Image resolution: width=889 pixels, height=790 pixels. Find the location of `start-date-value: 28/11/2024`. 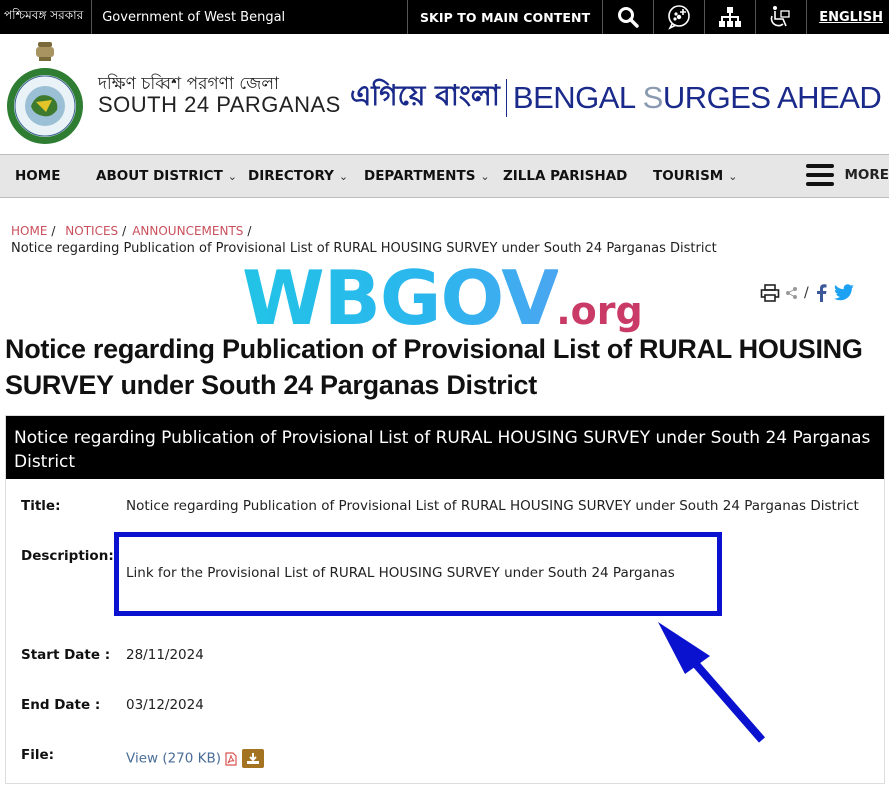

start-date-value: 28/11/2024 is located at coordinates (165, 655).